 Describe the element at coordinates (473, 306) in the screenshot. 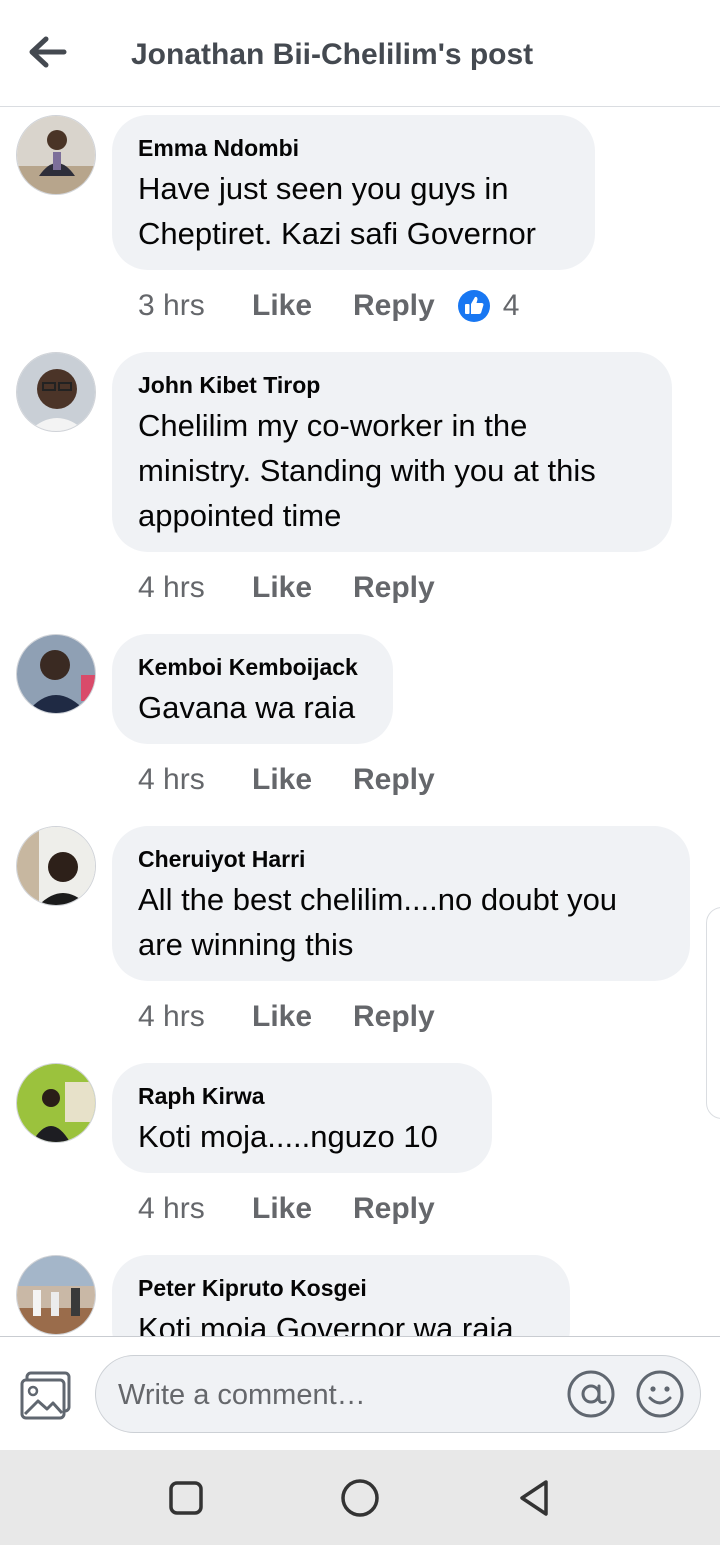

I see `thumbs-up-icon` at that location.